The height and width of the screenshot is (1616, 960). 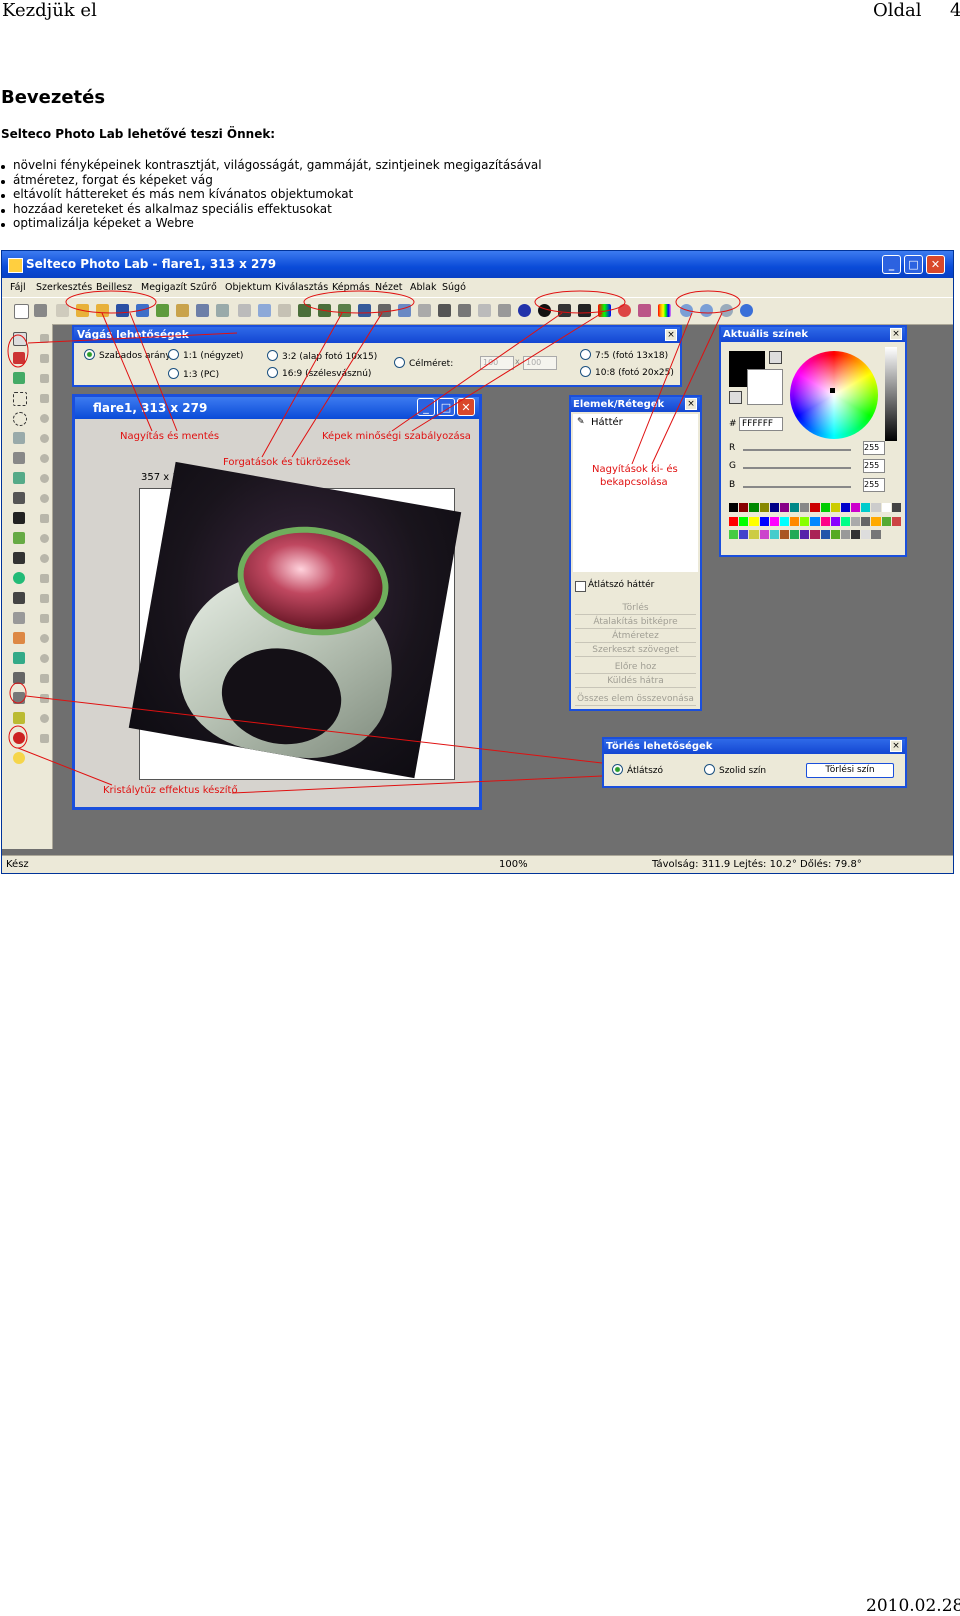 I want to click on color-wheel, so click(x=834, y=395).